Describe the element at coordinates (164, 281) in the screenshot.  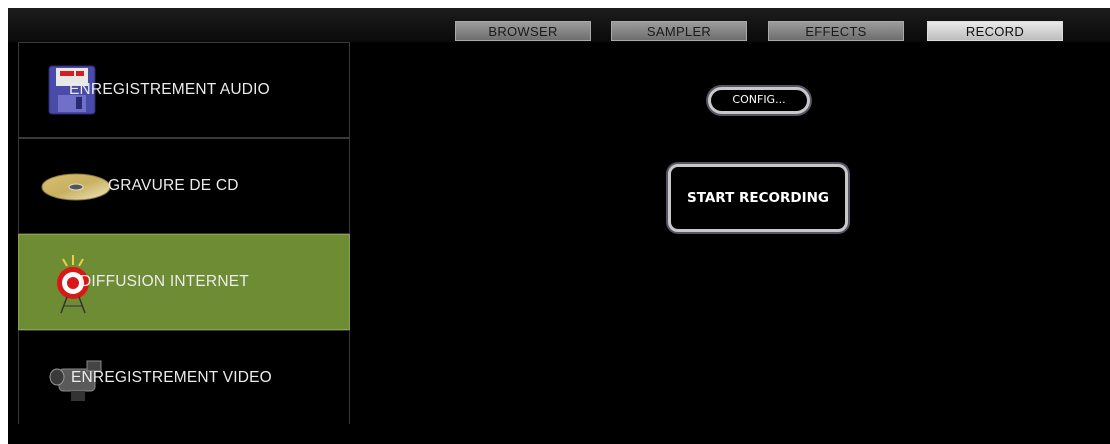
I see `sidebar-item-label: DIFFUSION INTERNET` at that location.